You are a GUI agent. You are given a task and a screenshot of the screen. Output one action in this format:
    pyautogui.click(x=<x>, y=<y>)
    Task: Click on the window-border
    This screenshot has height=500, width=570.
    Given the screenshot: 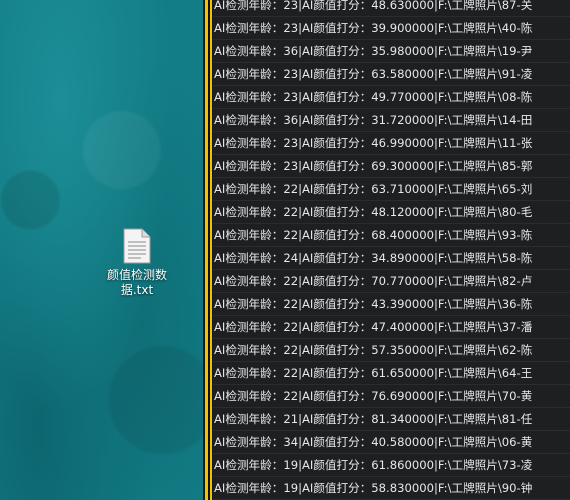 What is the action you would take?
    pyautogui.click(x=208, y=250)
    